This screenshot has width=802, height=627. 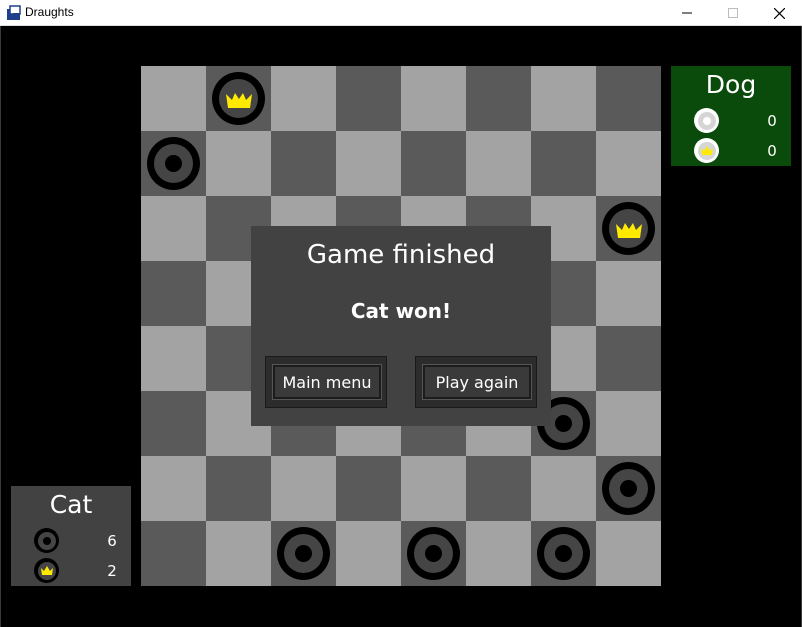 I want to click on play-again-button: Play again, so click(x=476, y=382).